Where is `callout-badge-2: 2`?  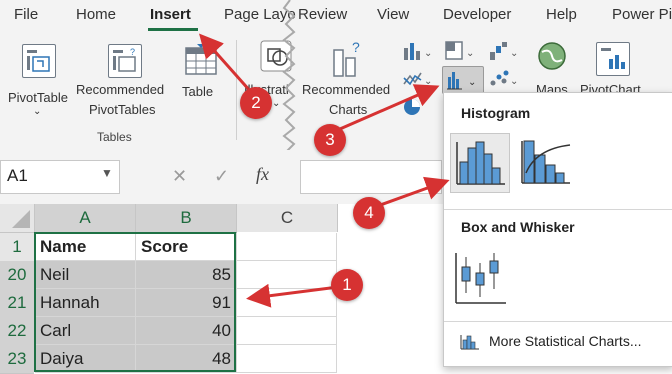
callout-badge-2: 2 is located at coordinates (256, 103).